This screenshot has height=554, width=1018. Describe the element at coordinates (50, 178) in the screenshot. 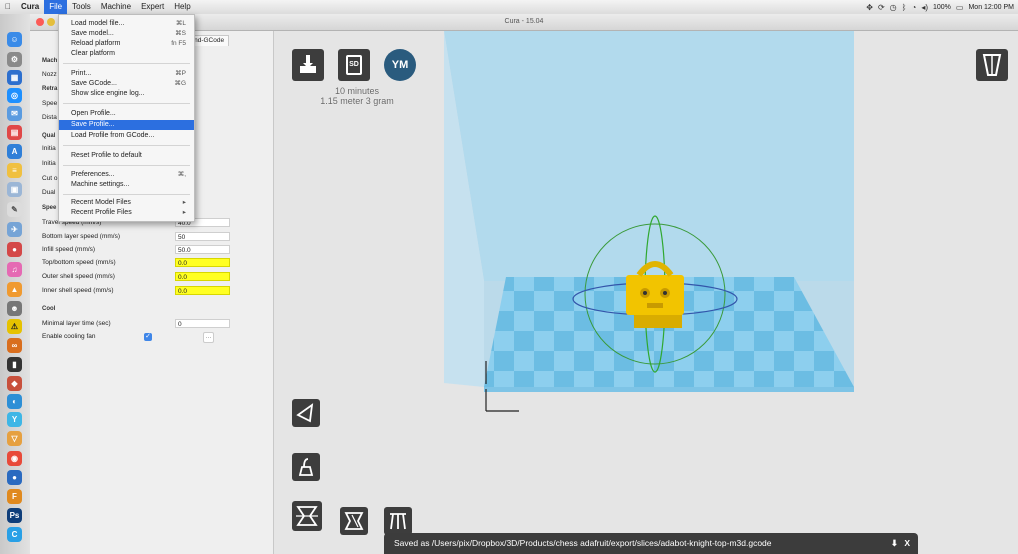

I see `cut-off-label: Cut o` at that location.